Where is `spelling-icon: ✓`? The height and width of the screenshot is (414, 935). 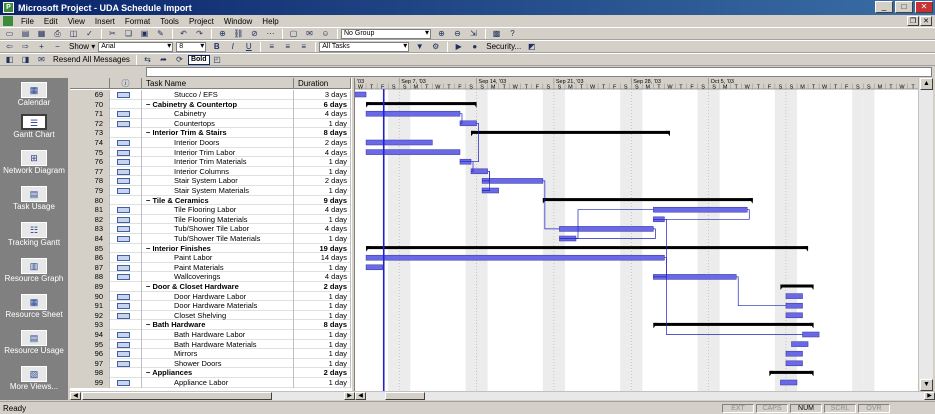 spelling-icon: ✓ is located at coordinates (89, 33).